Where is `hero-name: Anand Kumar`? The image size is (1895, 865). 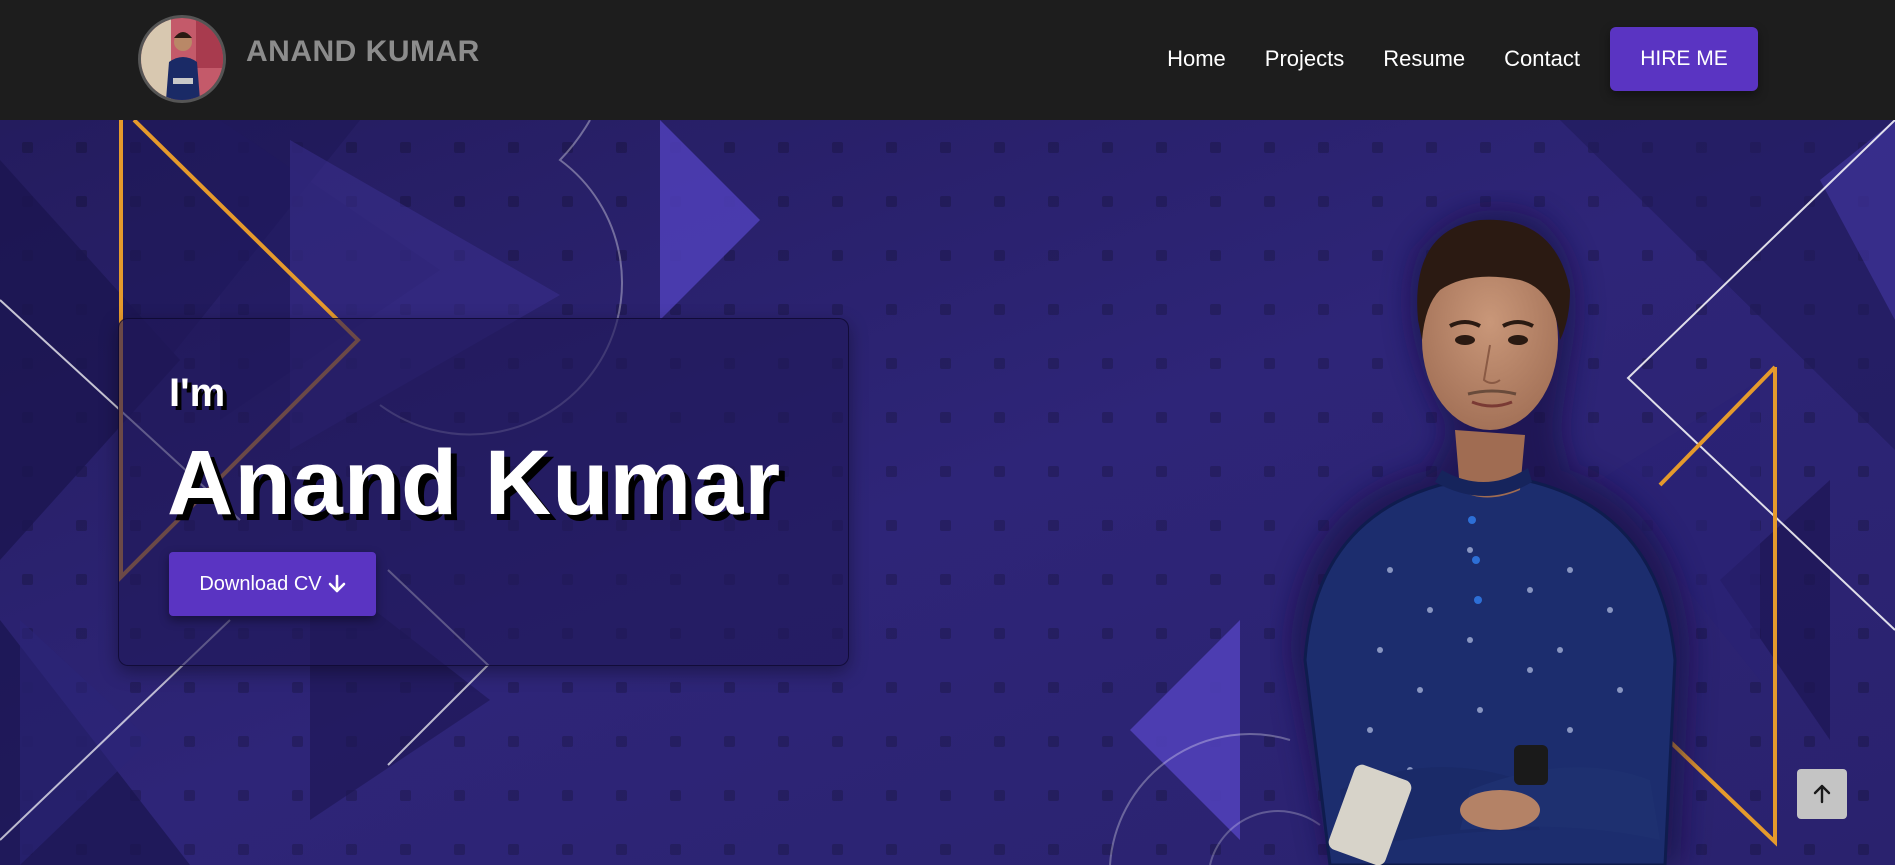 hero-name: Anand Kumar is located at coordinates (474, 483).